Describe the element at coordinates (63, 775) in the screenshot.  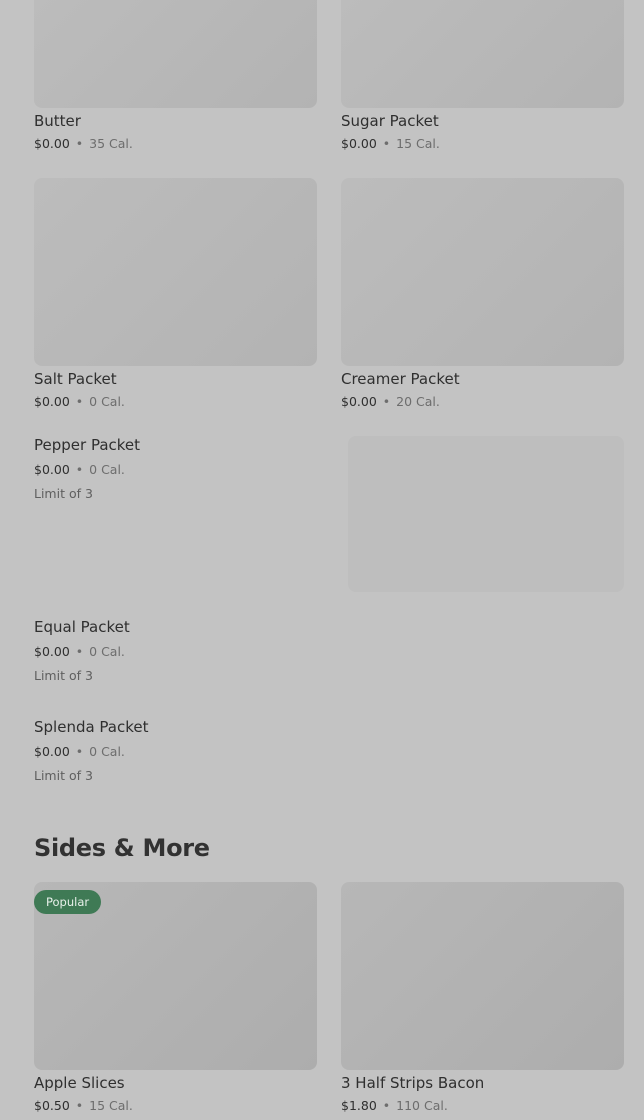
I see `item-limit-splenda-packet: Limit of 3` at that location.